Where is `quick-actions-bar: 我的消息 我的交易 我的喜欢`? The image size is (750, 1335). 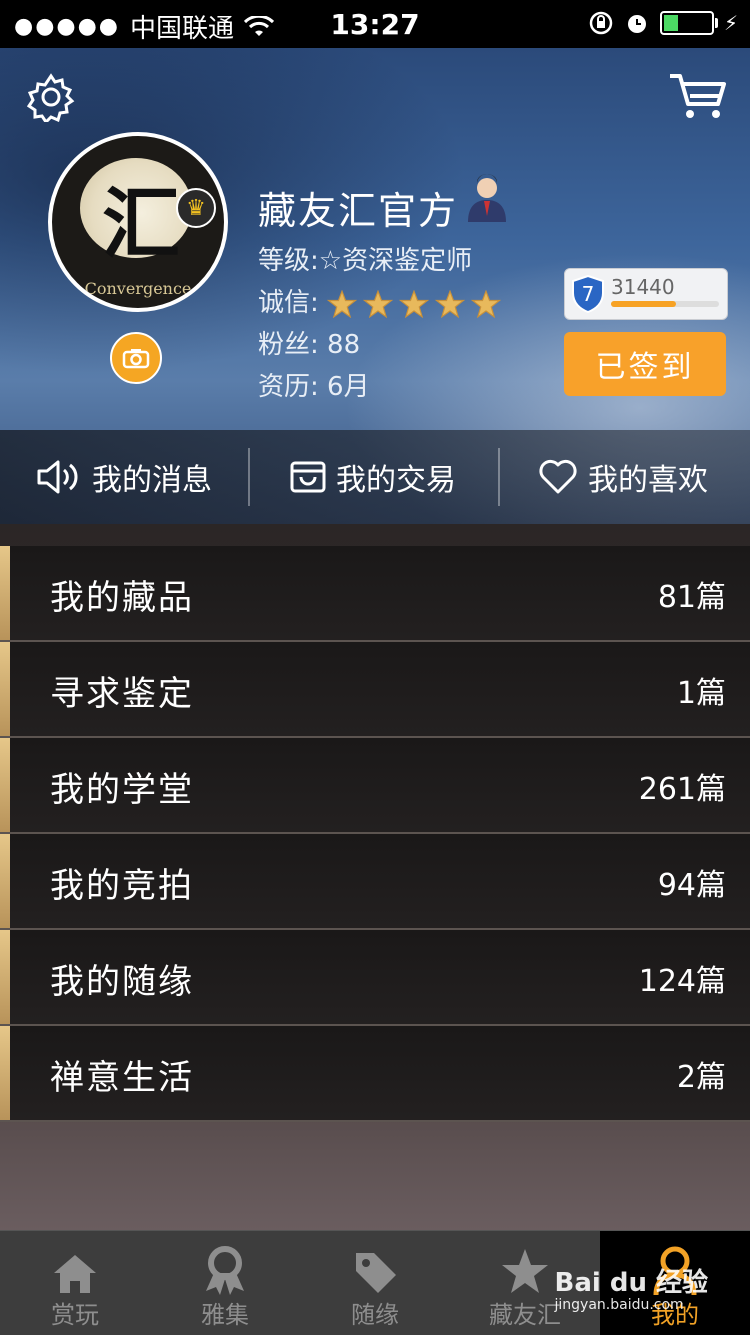 quick-actions-bar: 我的消息 我的交易 我的喜欢 is located at coordinates (375, 477).